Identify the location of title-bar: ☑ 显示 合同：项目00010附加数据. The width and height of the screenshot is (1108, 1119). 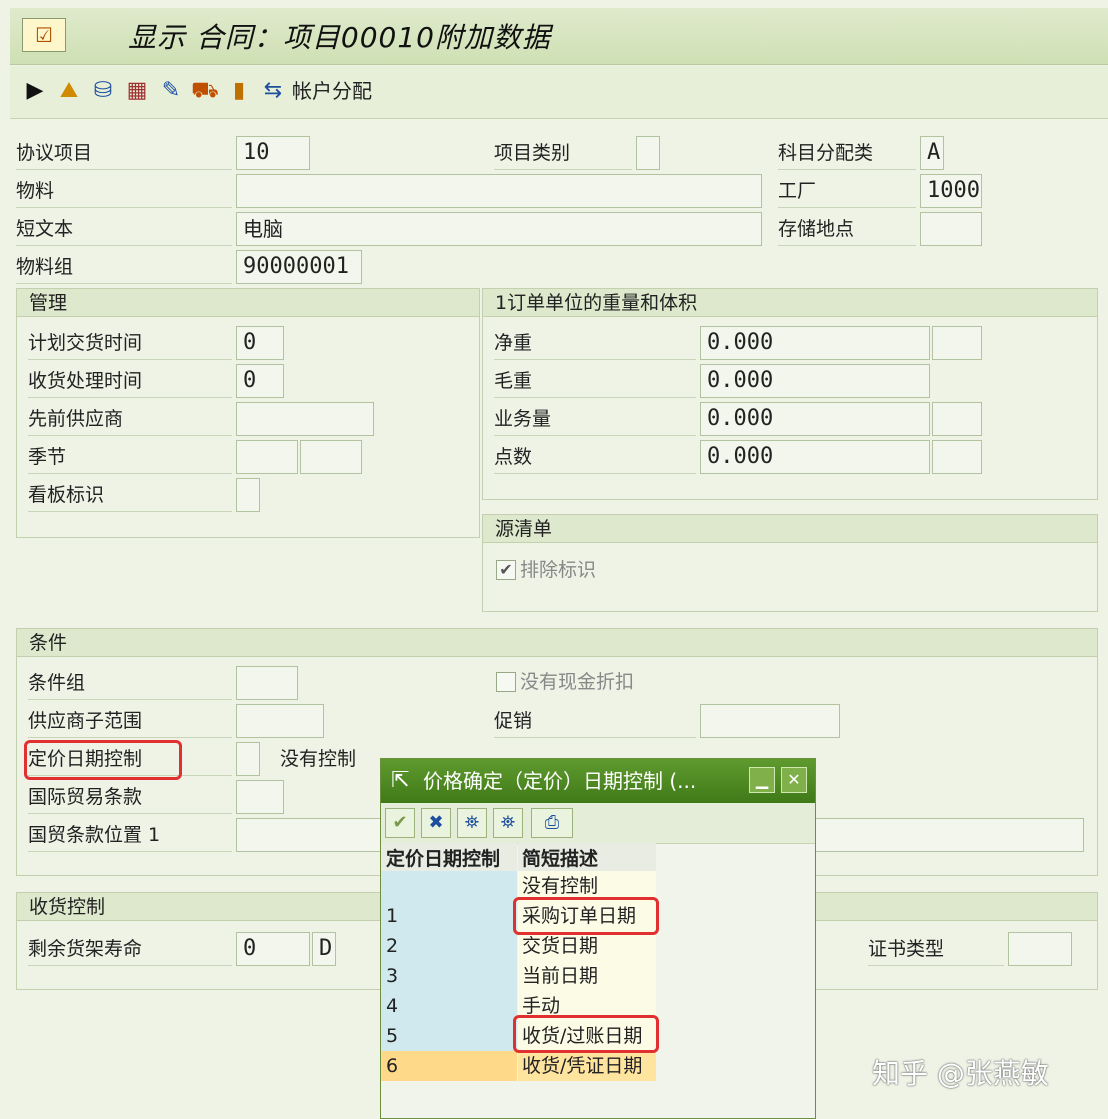
(559, 36).